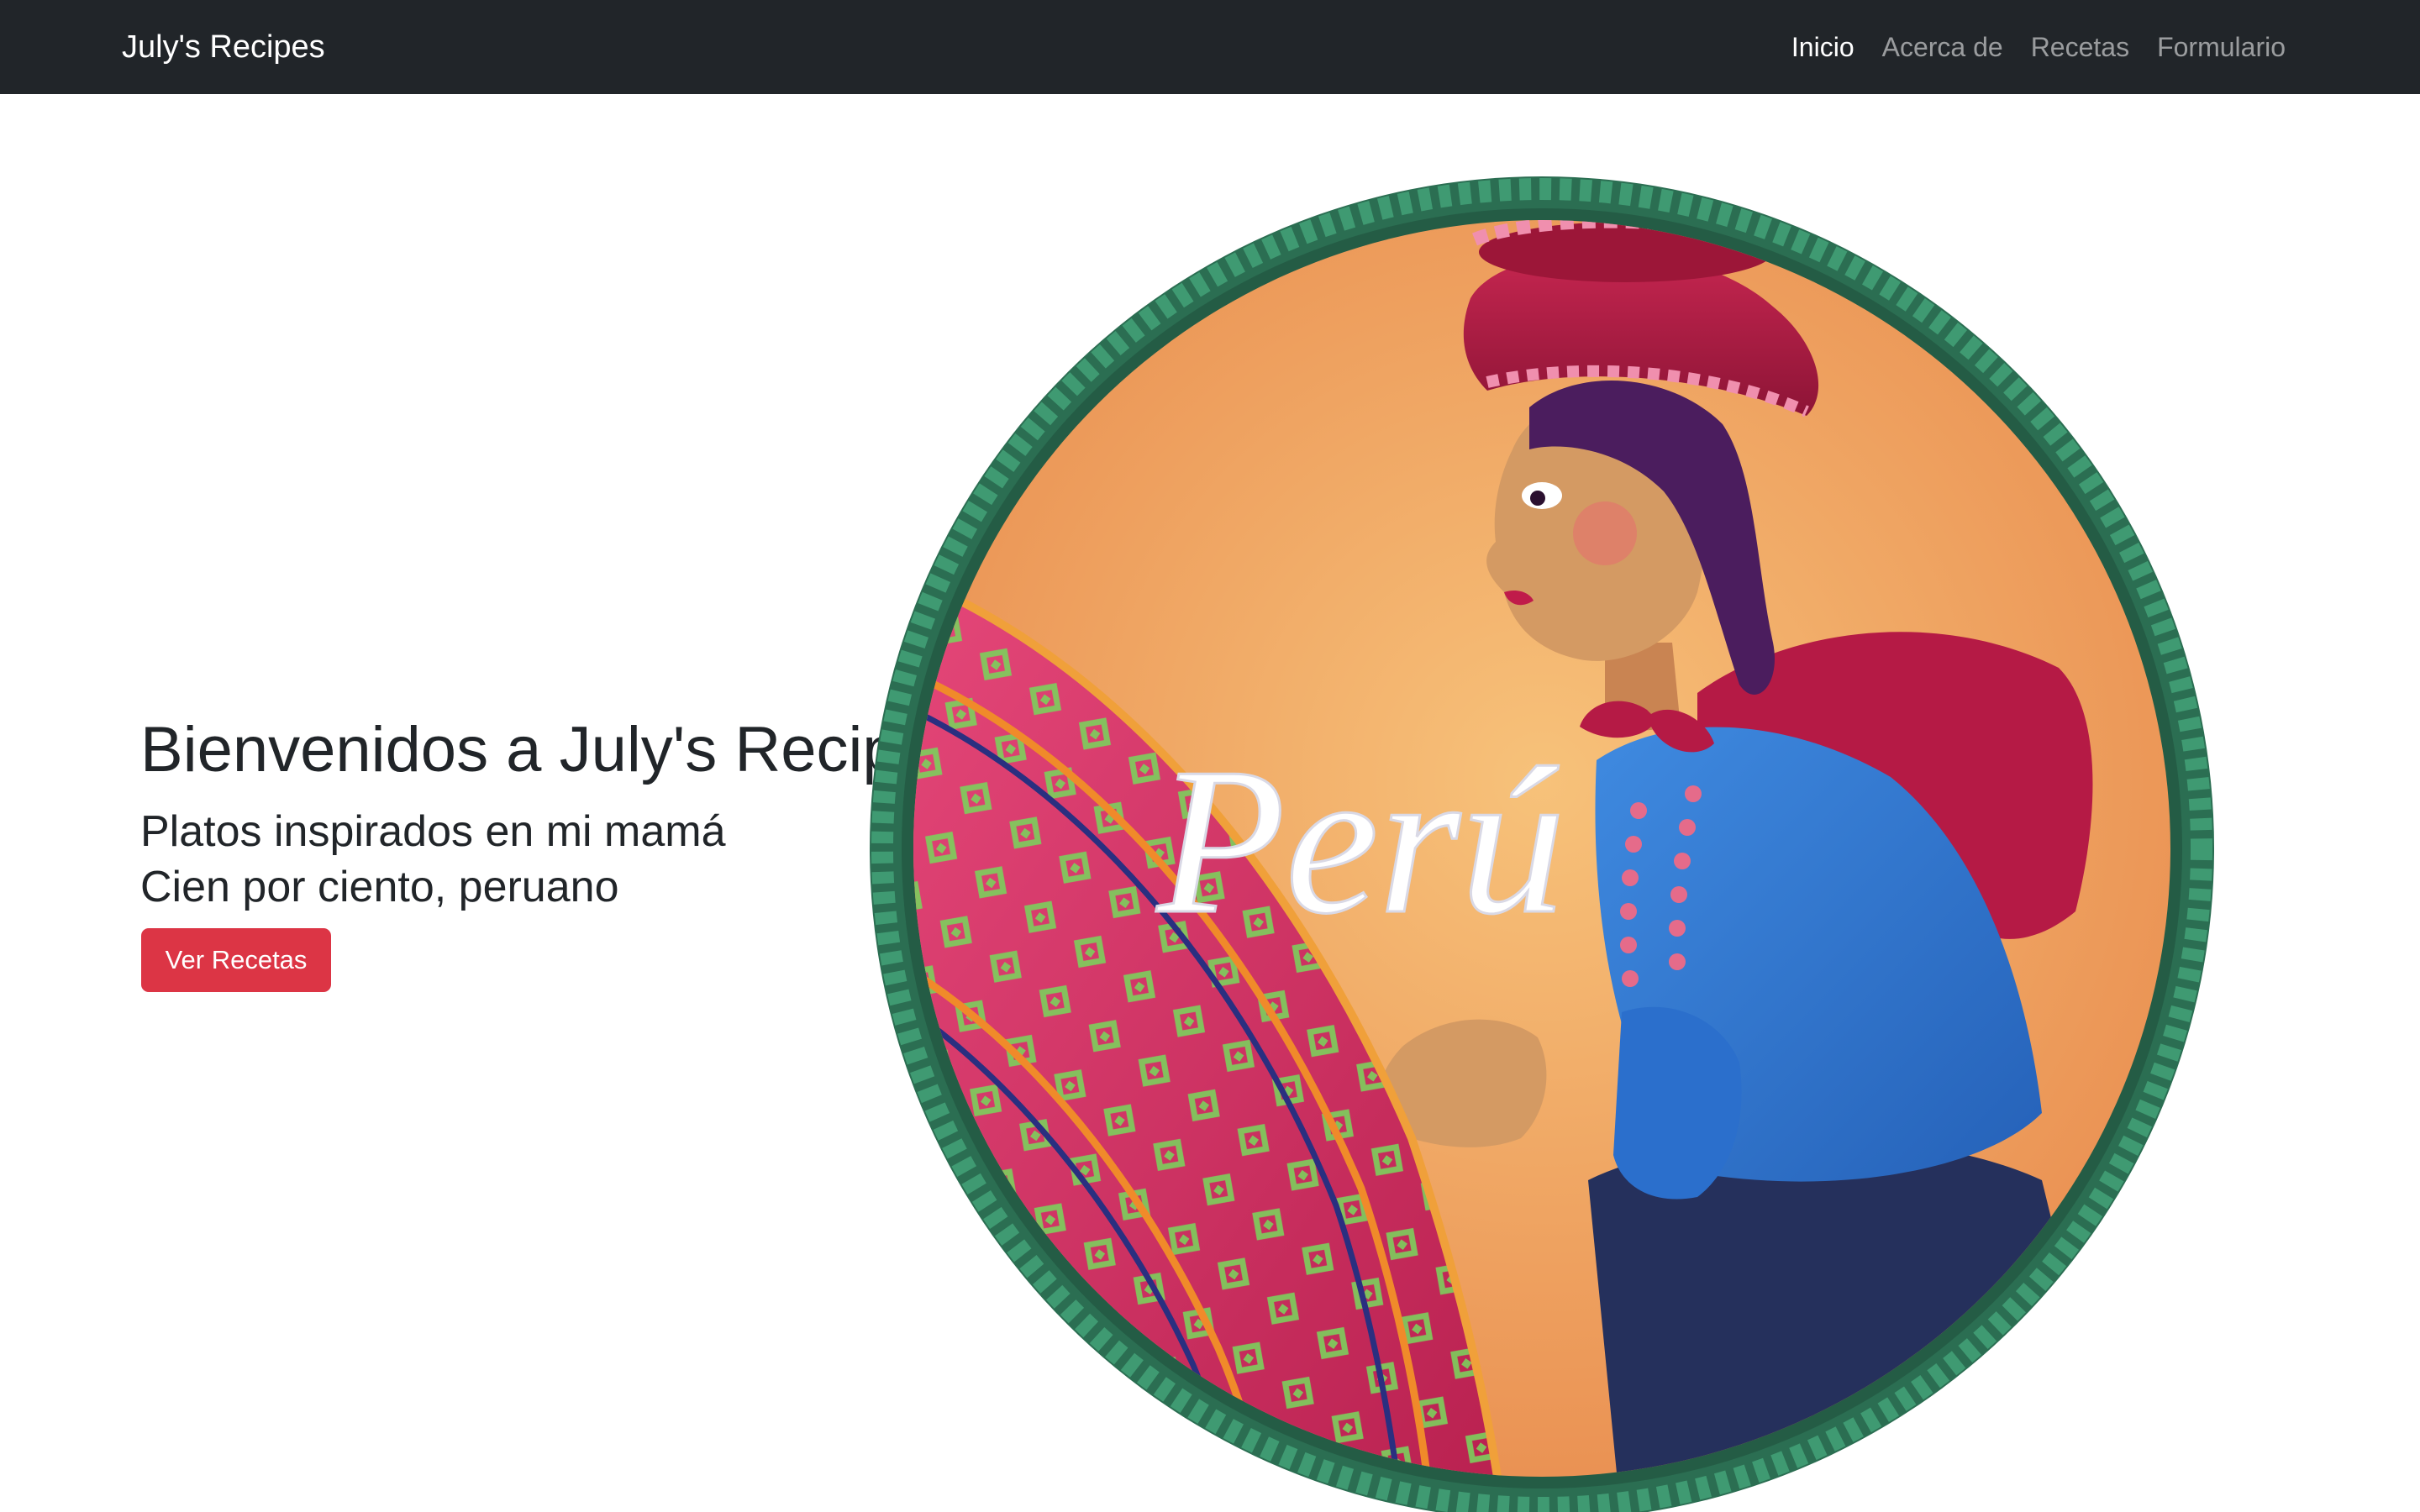 The image size is (2420, 1512). What do you see at coordinates (552, 749) in the screenshot?
I see `hero-title: Bienvenidos a July's Recipes` at bounding box center [552, 749].